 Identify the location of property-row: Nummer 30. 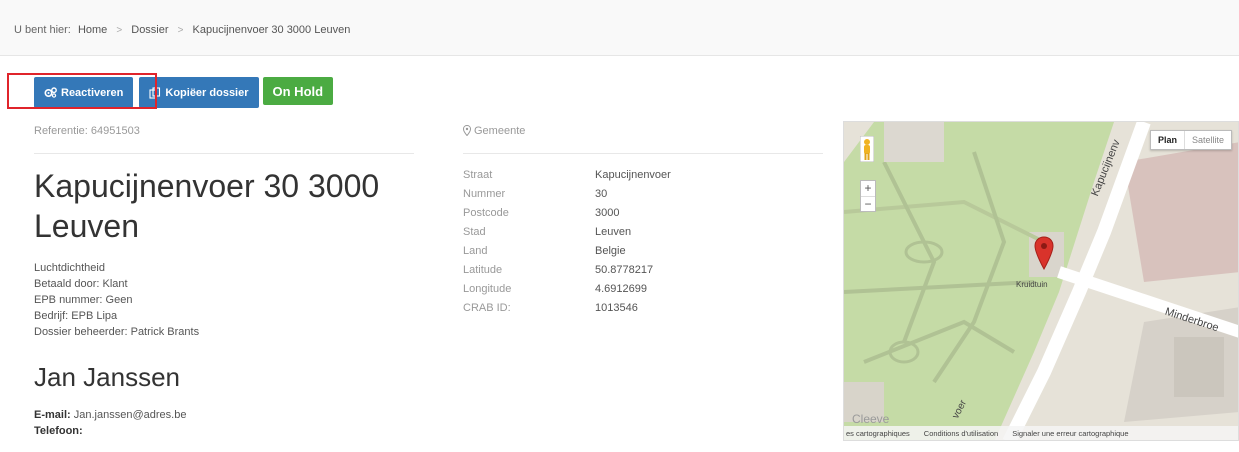
(643, 194).